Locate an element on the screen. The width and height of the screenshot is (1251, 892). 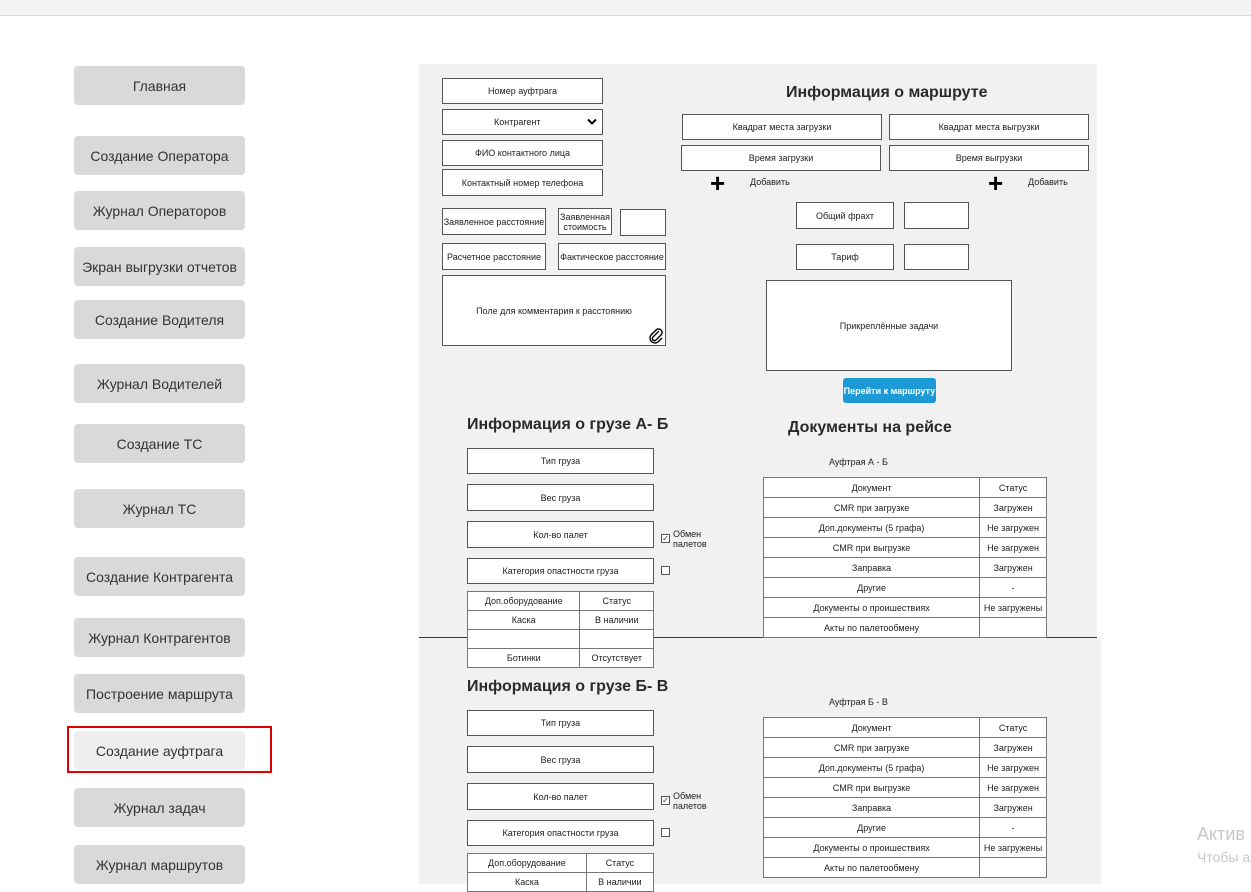
cargo-ab-type-field: Тип груза is located at coordinates (560, 461).